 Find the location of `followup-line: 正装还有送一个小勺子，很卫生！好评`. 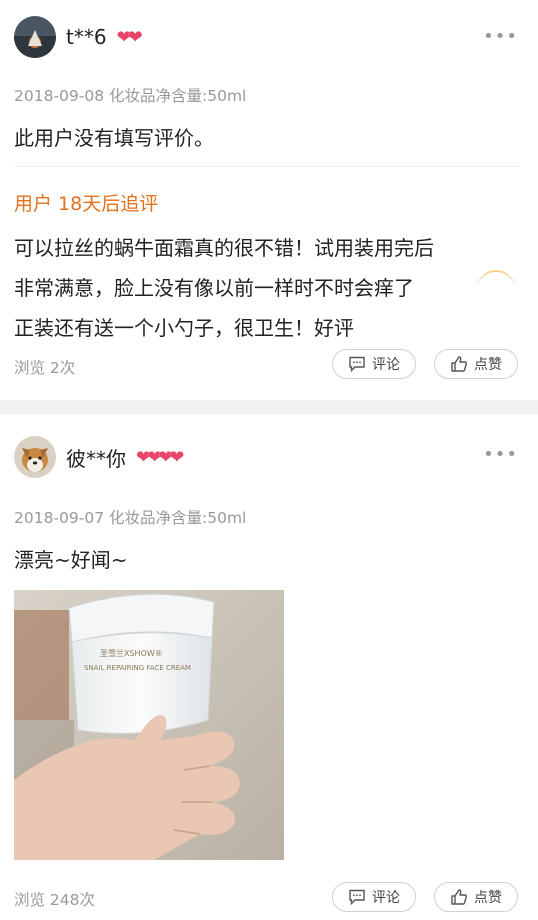

followup-line: 正装还有送一个小勺子，很卫生！好评 is located at coordinates (184, 328).